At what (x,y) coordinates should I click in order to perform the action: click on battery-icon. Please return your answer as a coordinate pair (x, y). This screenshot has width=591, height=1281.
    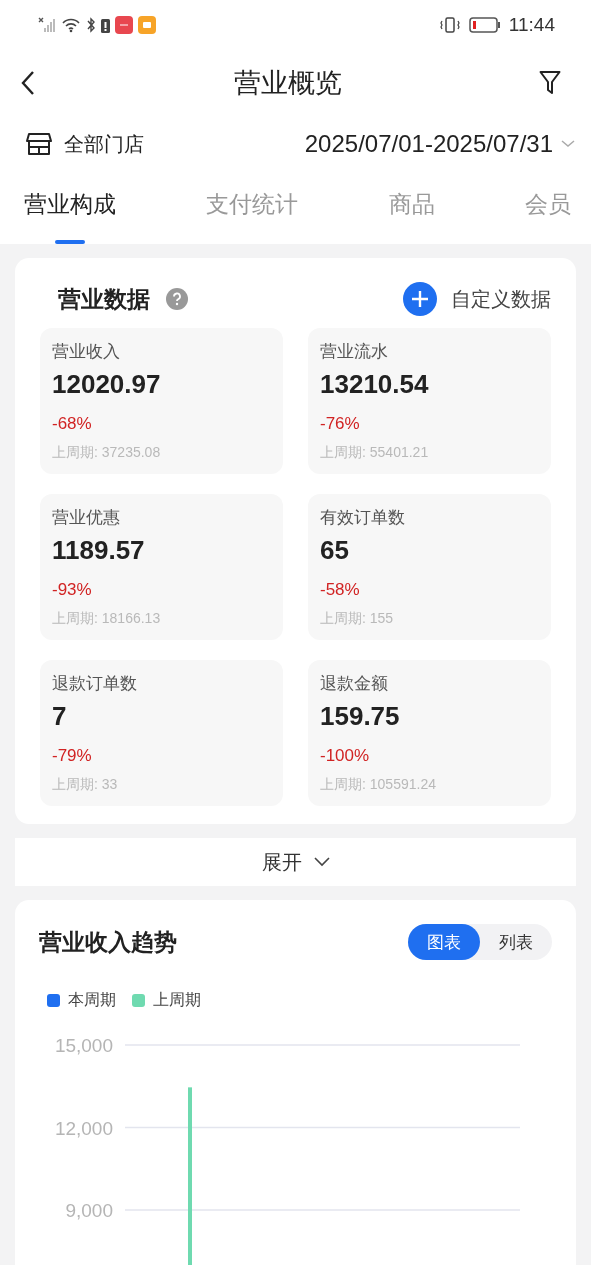
    Looking at the image, I should click on (484, 25).